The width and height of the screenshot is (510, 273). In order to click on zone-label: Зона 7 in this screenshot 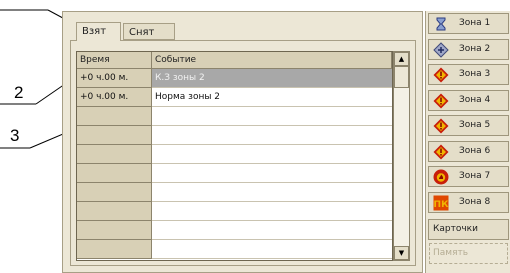, I will do `click(475, 176)`.